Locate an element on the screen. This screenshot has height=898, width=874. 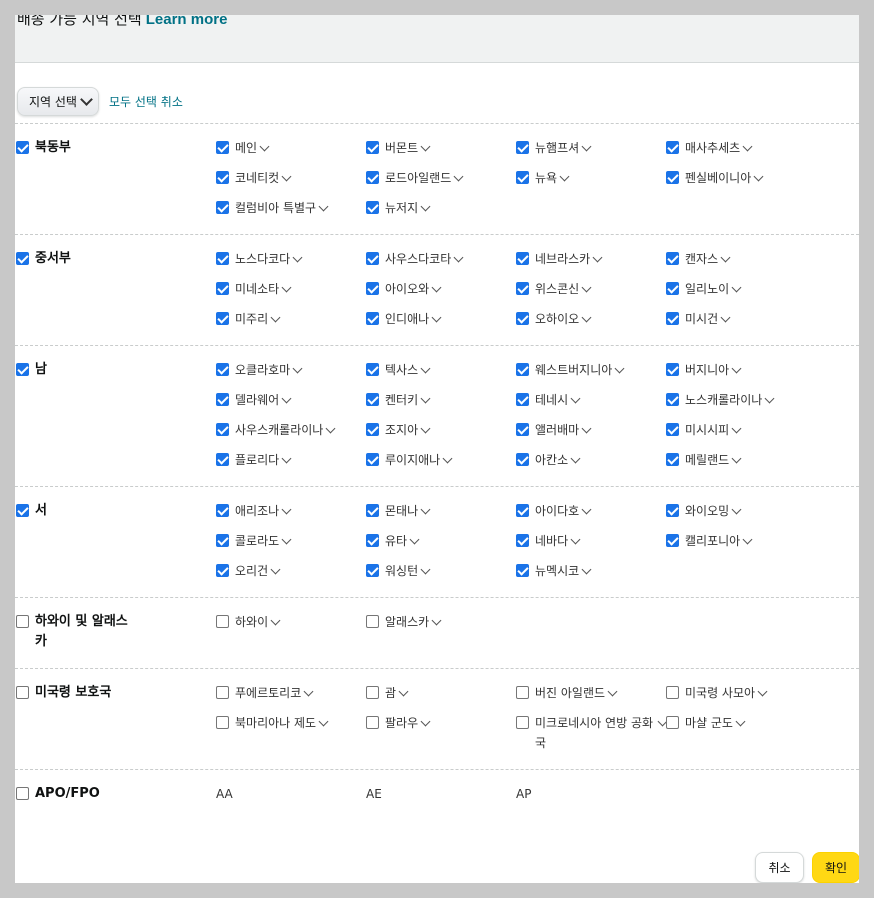
region-group-checkbox: 북동부 is located at coordinates (75, 148).